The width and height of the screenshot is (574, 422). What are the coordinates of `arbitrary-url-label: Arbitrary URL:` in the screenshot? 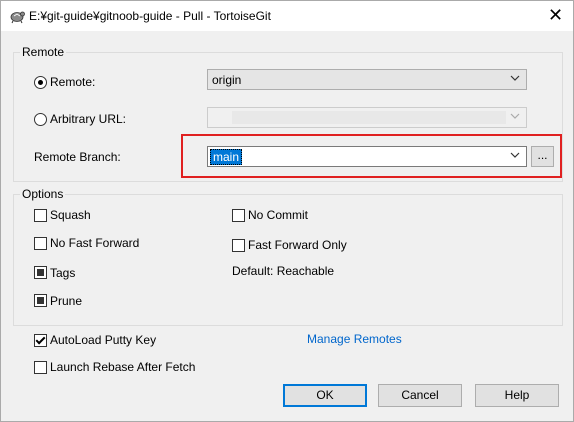 It's located at (88, 119).